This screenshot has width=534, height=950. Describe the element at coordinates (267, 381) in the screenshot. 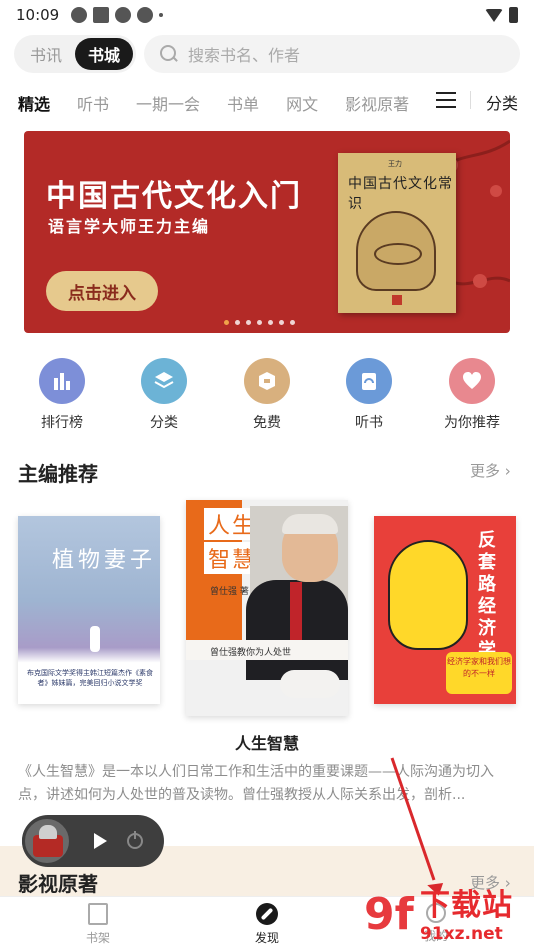

I see `free-icon` at that location.